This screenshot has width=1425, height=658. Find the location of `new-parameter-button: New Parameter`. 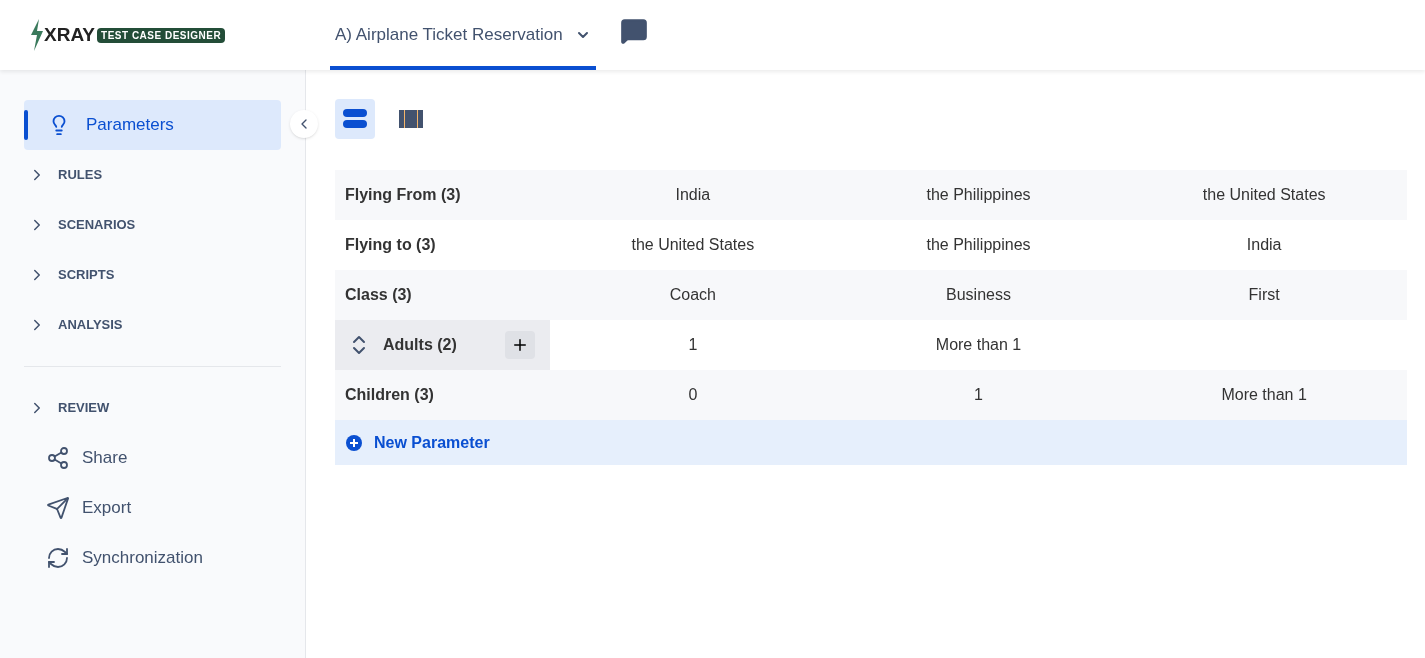

new-parameter-button: New Parameter is located at coordinates (871, 442).